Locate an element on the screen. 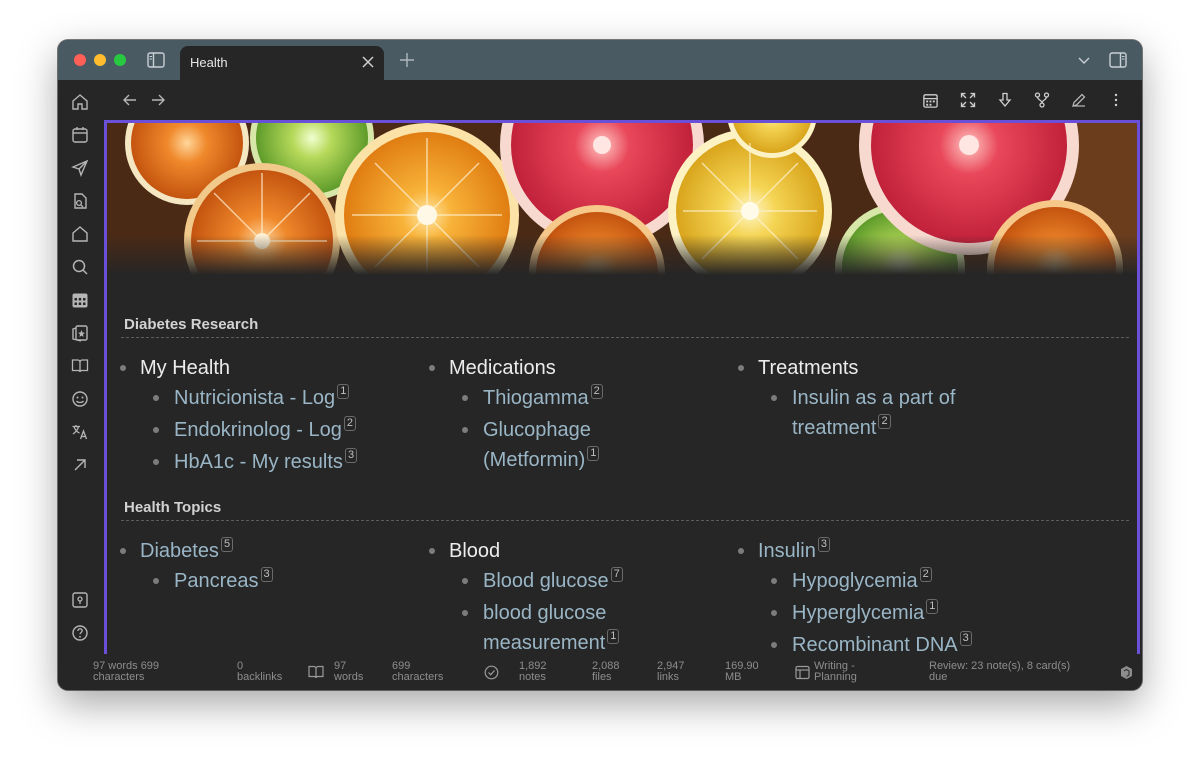 Image resolution: width=1200 pixels, height=767 pixels. link-count-badge: 3 is located at coordinates (823, 544).